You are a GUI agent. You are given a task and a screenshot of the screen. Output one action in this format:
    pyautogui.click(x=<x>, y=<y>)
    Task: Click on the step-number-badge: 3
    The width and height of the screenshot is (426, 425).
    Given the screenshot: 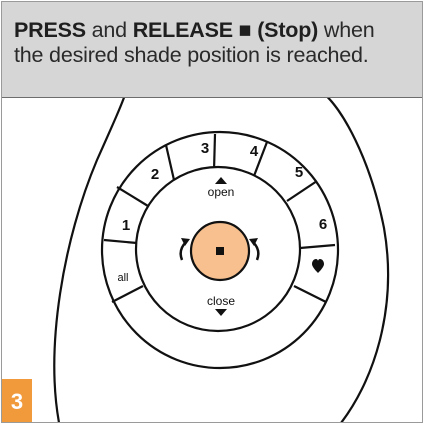 What is the action you would take?
    pyautogui.click(x=17, y=400)
    